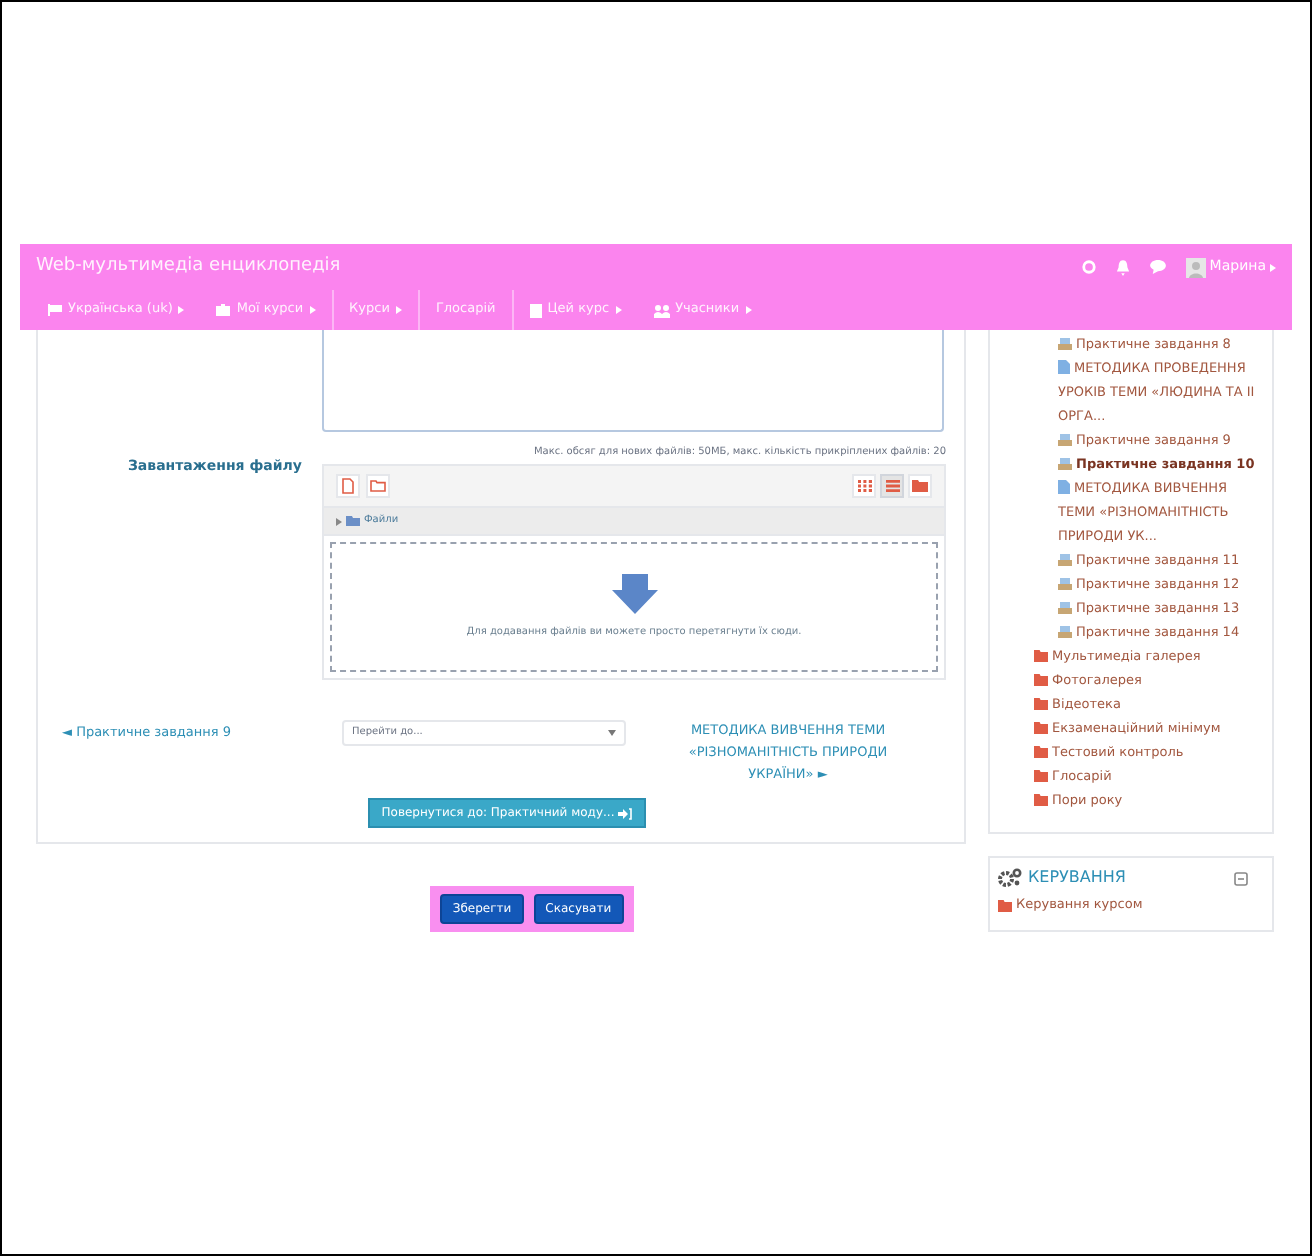 The image size is (1312, 1256). Describe the element at coordinates (1157, 267) in the screenshot. I see `chat-icon` at that location.